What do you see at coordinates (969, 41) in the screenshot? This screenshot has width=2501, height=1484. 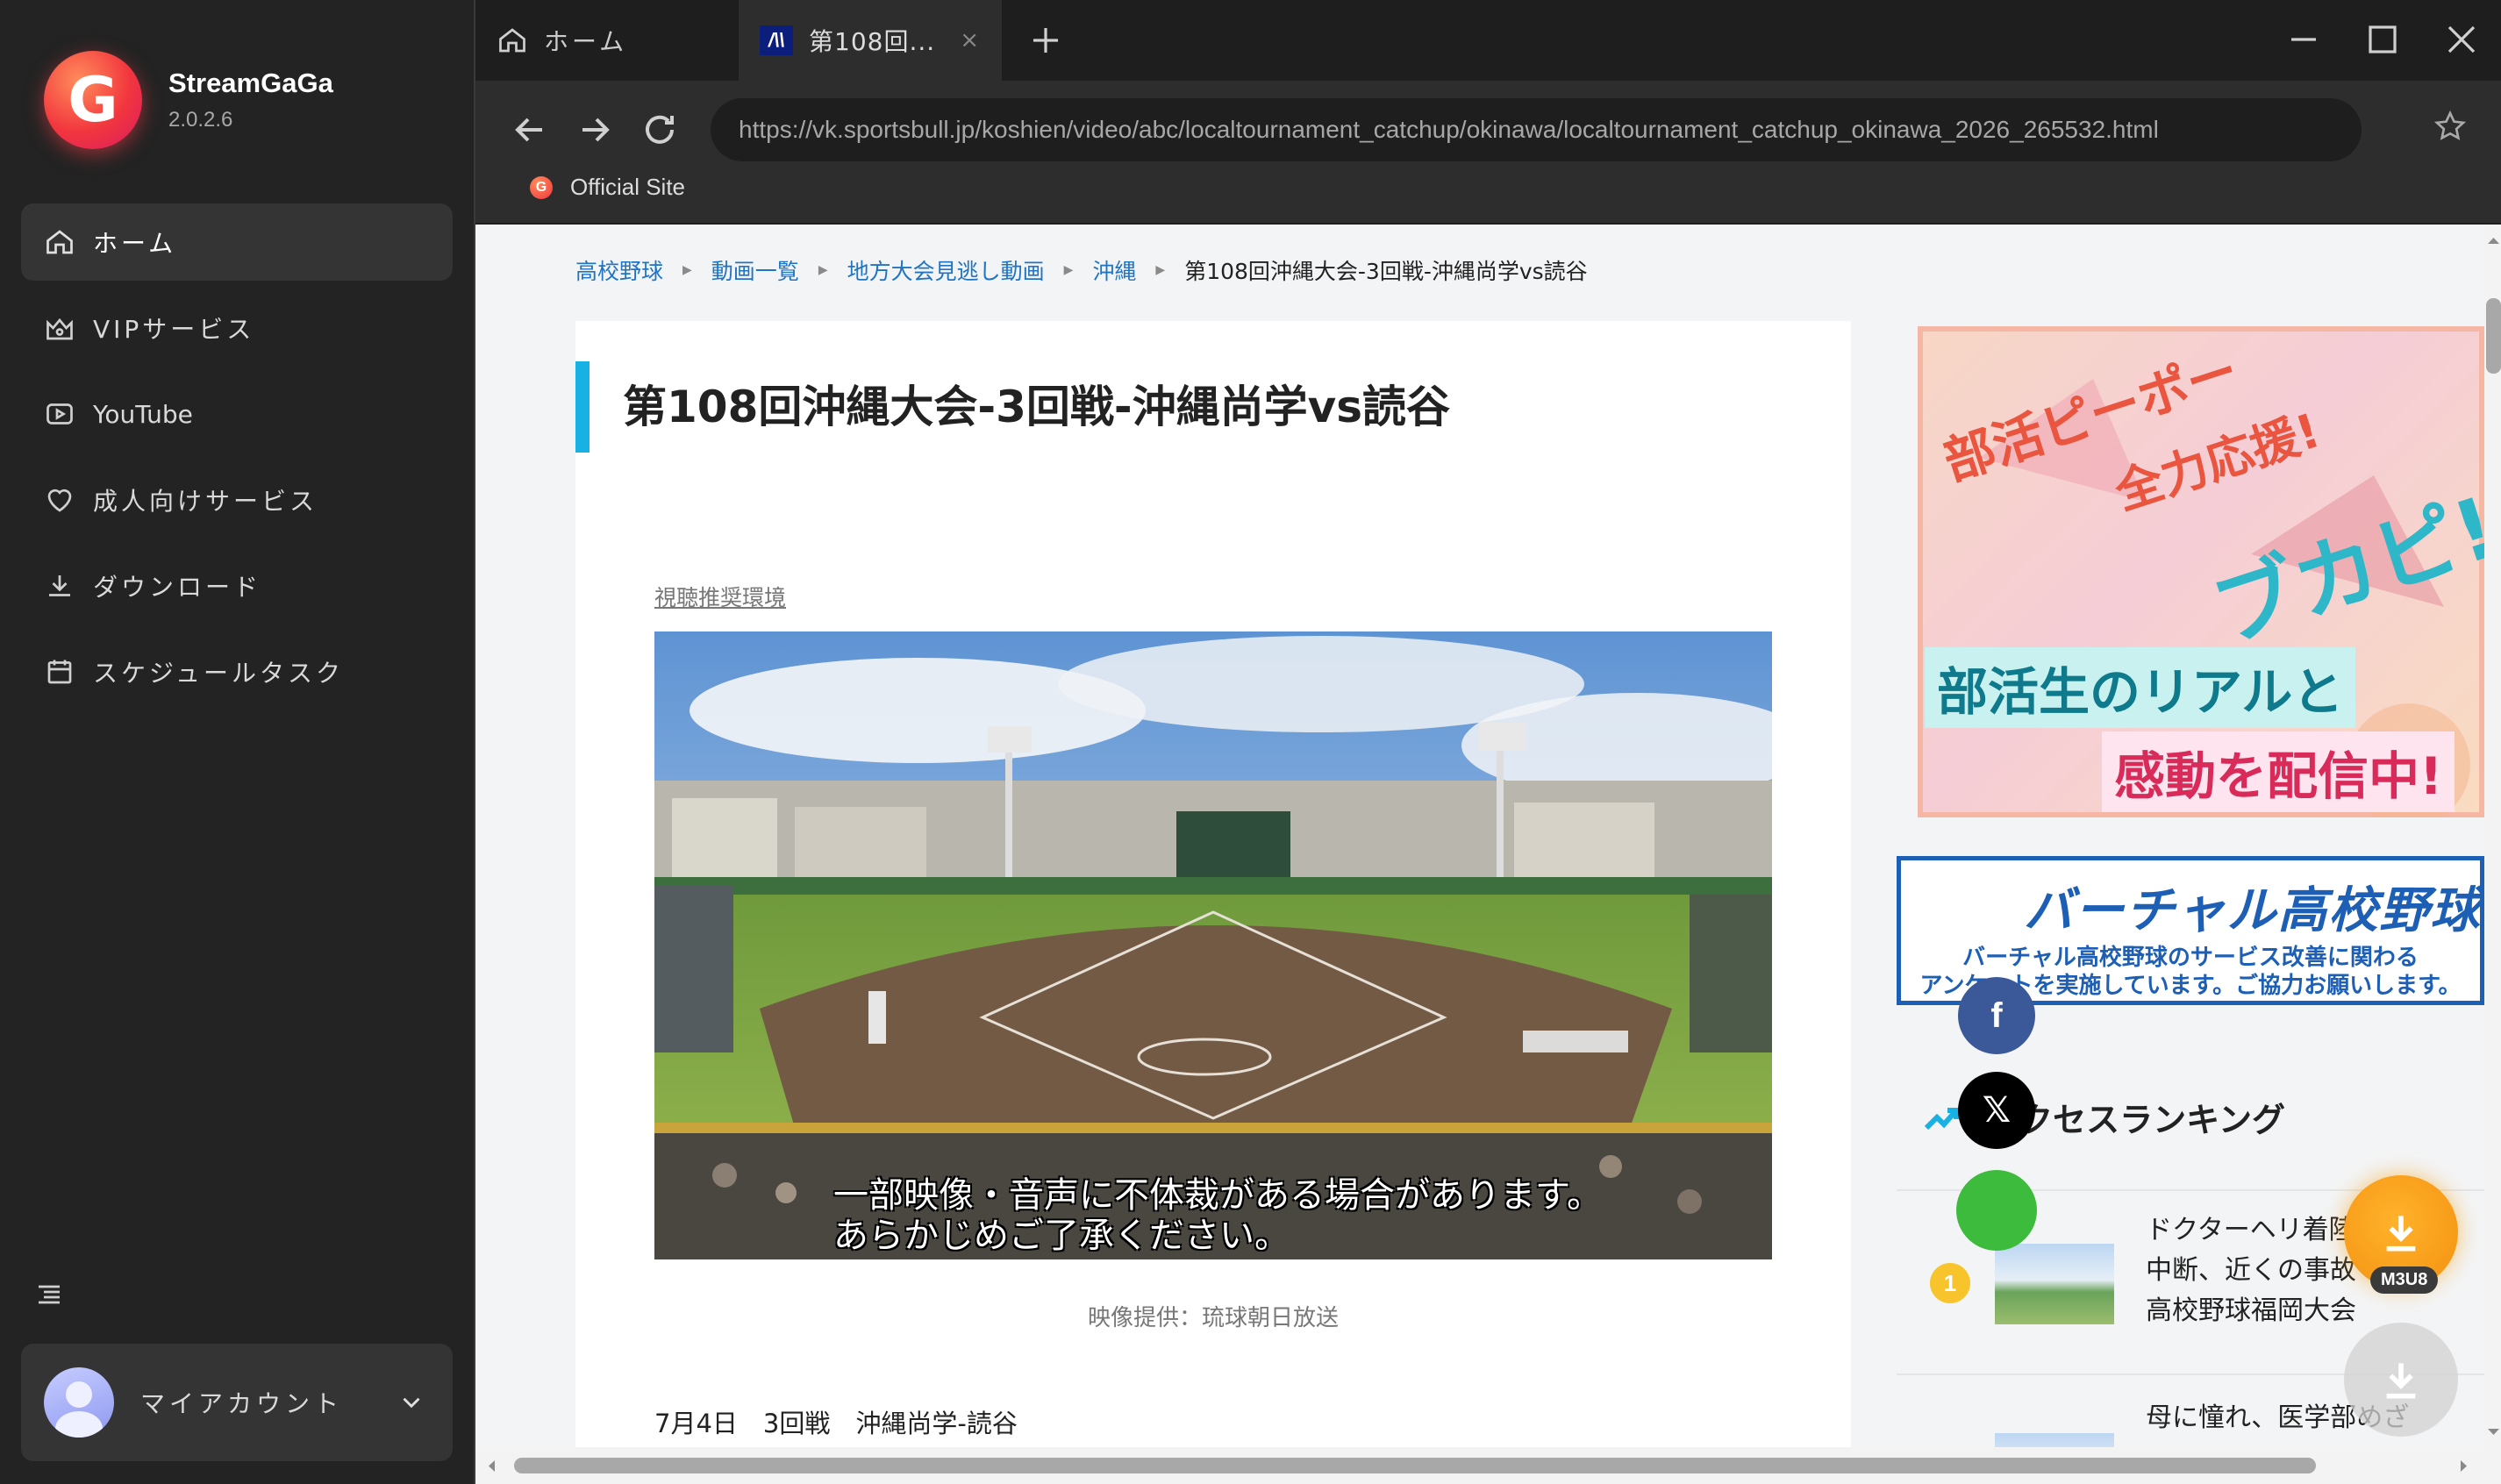 I see `close-tab-icon: ×` at bounding box center [969, 41].